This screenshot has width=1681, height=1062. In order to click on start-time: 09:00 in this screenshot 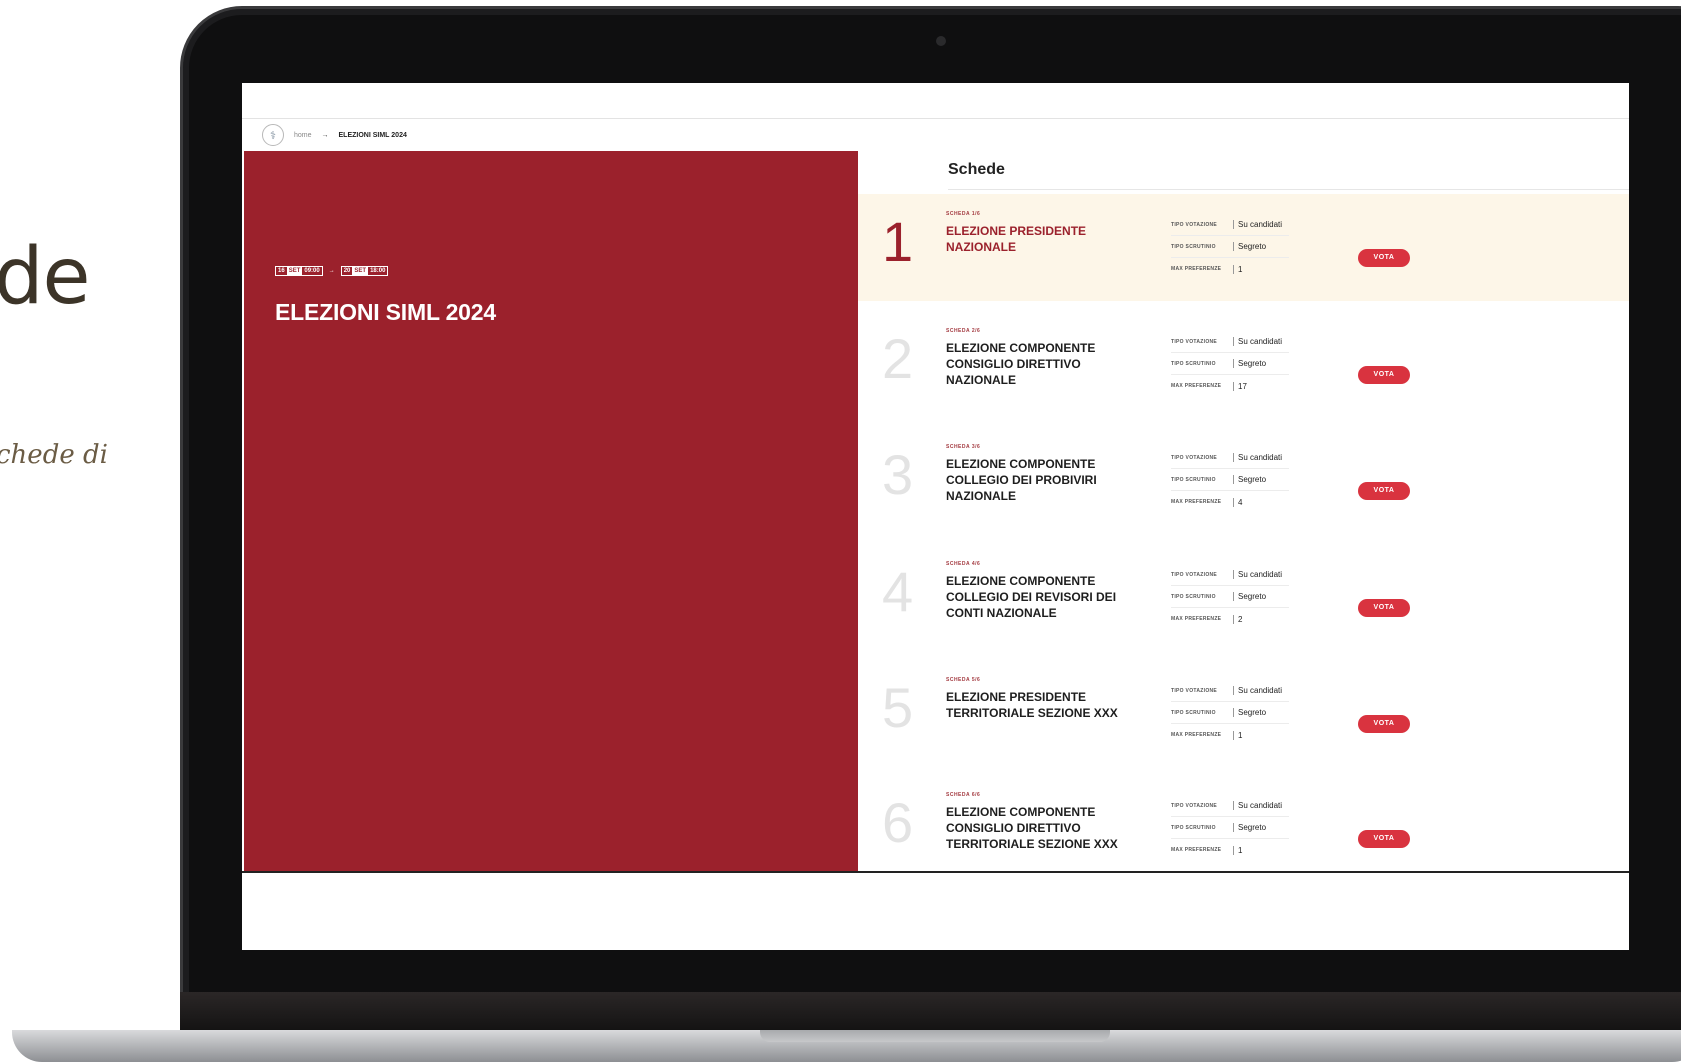, I will do `click(312, 271)`.